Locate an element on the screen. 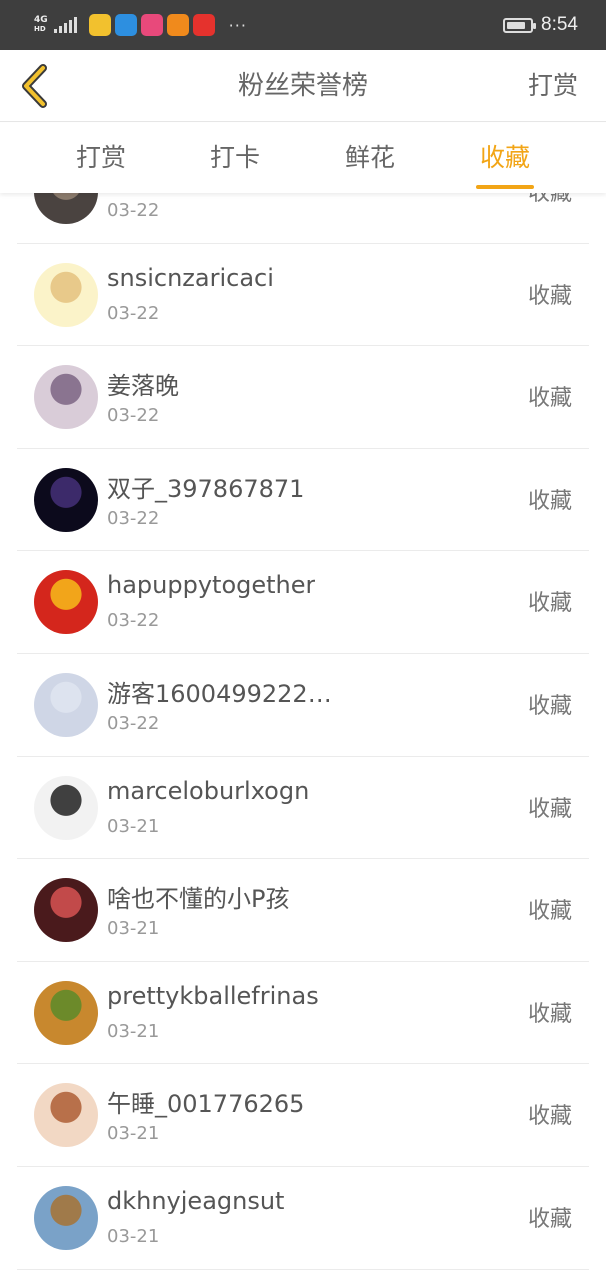  fan-name: 午睡_001776265 is located at coordinates (206, 1104).